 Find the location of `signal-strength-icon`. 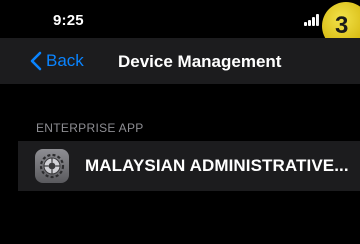

signal-strength-icon is located at coordinates (313, 20).